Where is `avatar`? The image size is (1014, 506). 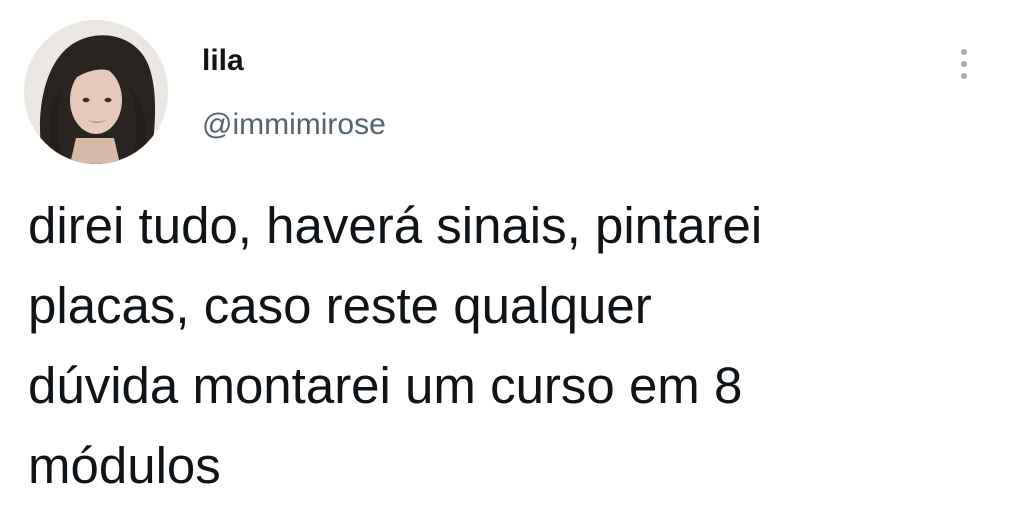 avatar is located at coordinates (96, 92).